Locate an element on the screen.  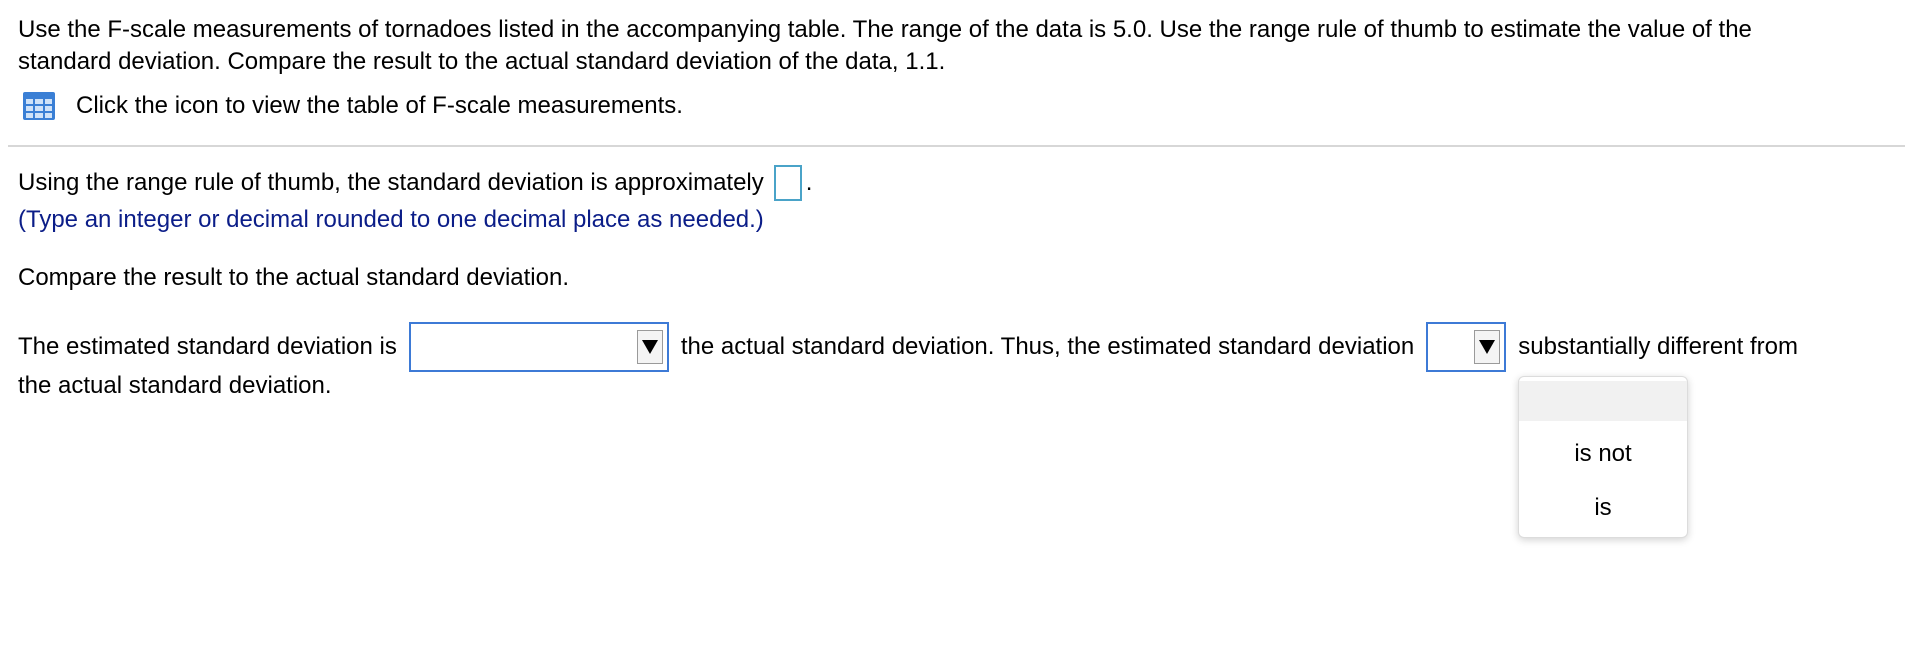
is-isnot-dropdown-menu: is not is is located at coordinates (1603, 457).